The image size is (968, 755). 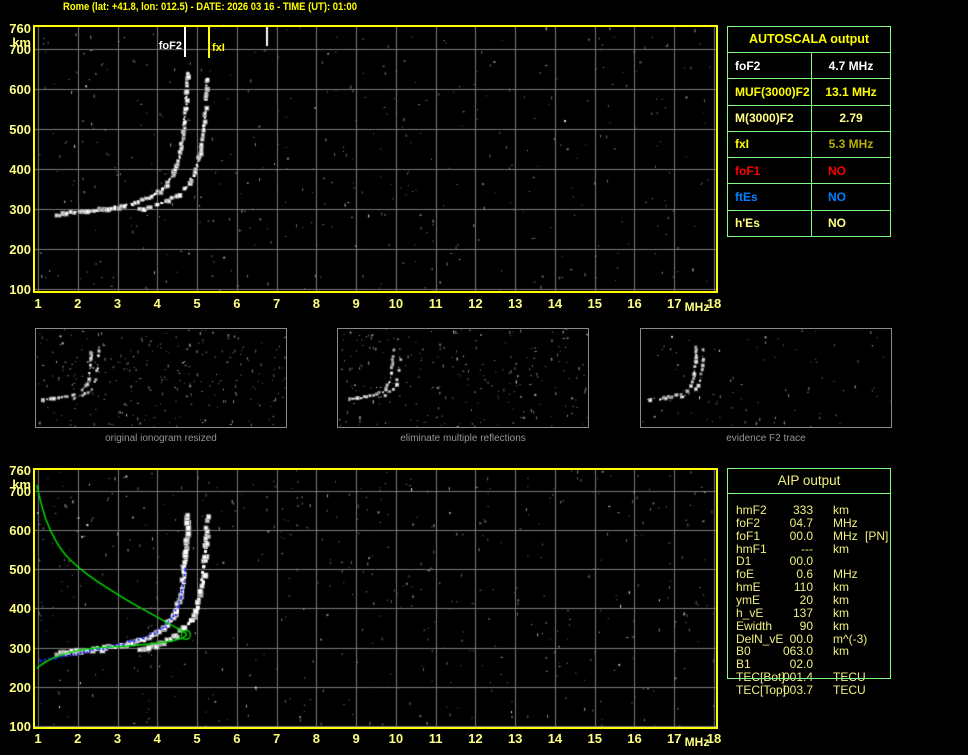 What do you see at coordinates (161, 438) in the screenshot?
I see `thumbnail-caption-original: original ionogram resized` at bounding box center [161, 438].